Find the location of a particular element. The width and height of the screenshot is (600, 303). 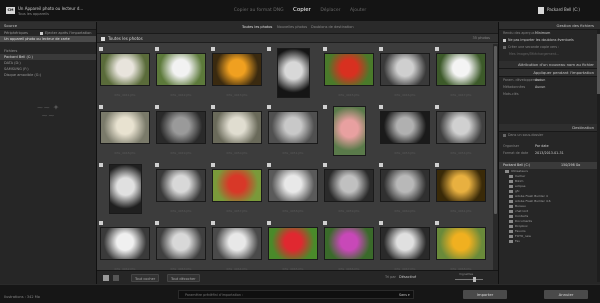

photo-cell: IMG_4043.JPG is located at coordinates (237, 73).